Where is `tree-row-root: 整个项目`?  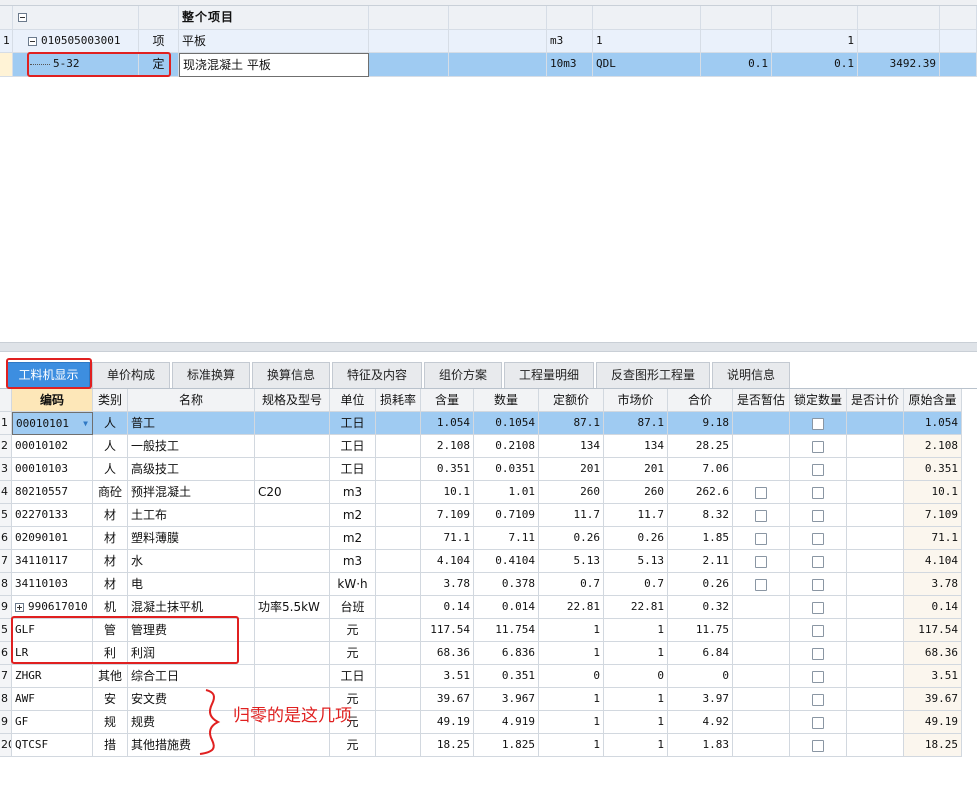 tree-row-root: 整个项目 is located at coordinates (488, 18).